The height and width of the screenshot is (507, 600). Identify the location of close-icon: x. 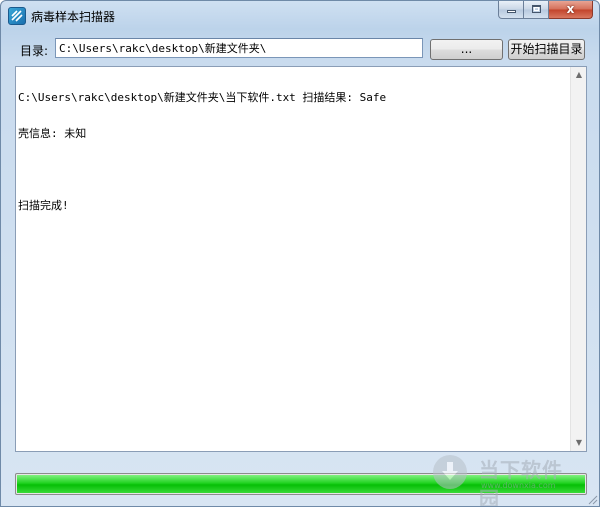
(570, 9).